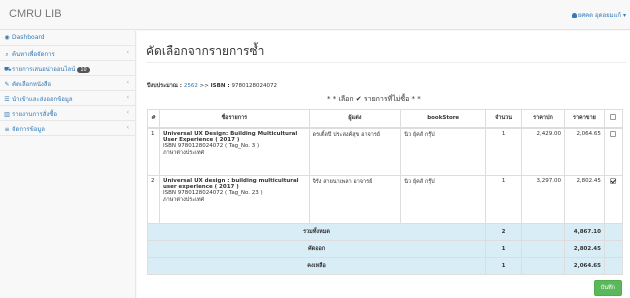 This screenshot has width=630, height=298. Describe the element at coordinates (153, 151) in the screenshot. I see `row-no: 1` at that location.